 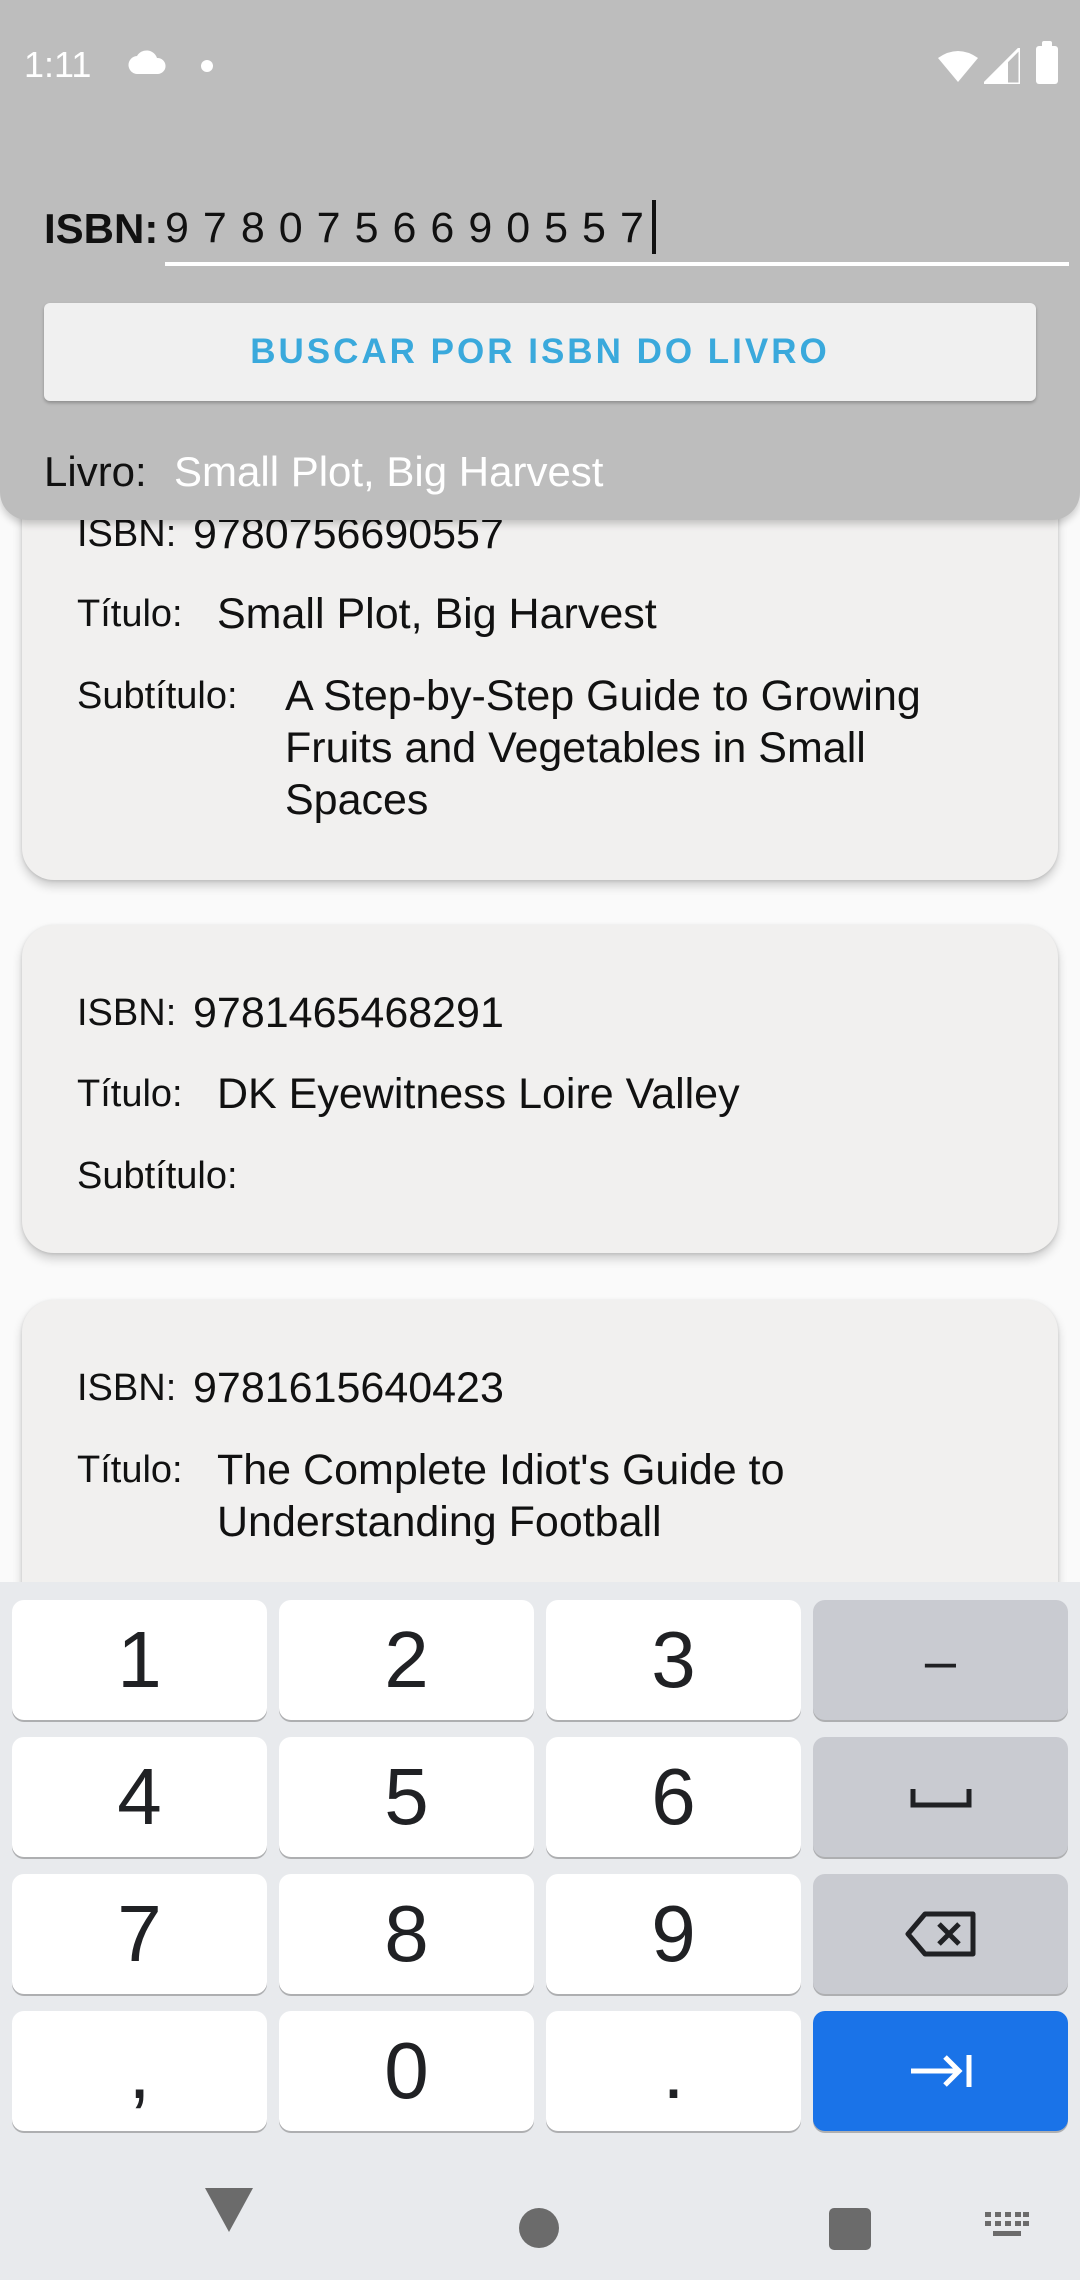 What do you see at coordinates (389, 471) in the screenshot?
I see `book-value: Small Plot, Big Harvest` at bounding box center [389, 471].